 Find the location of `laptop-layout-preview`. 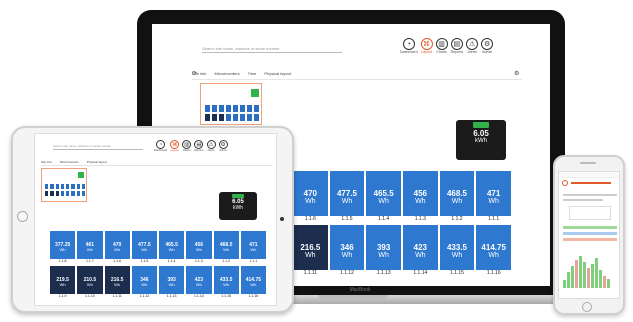

laptop-layout-preview is located at coordinates (231, 104).